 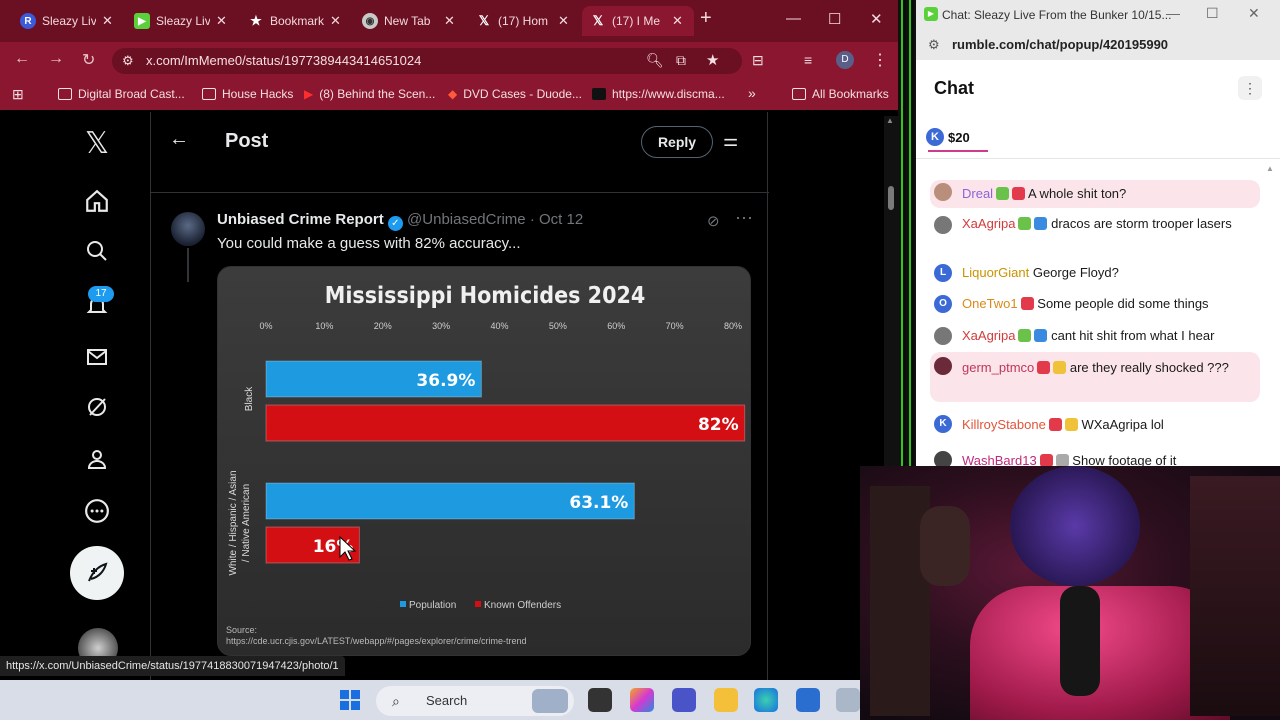 What do you see at coordinates (684, 700) in the screenshot?
I see `teams-icon` at bounding box center [684, 700].